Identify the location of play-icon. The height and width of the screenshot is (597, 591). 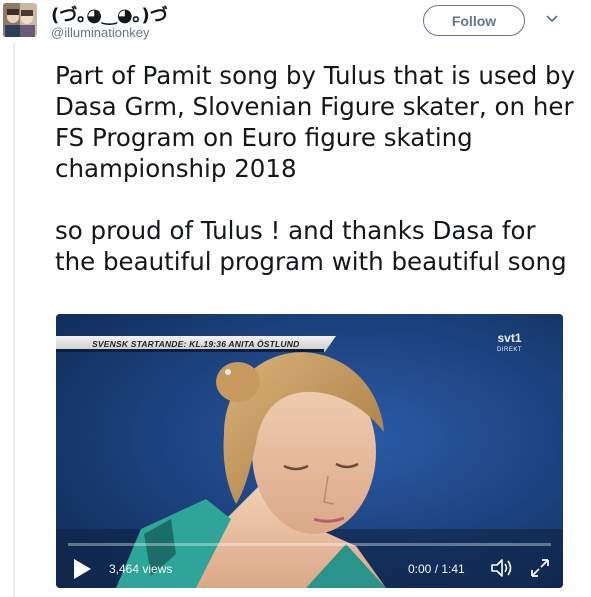
(82, 569).